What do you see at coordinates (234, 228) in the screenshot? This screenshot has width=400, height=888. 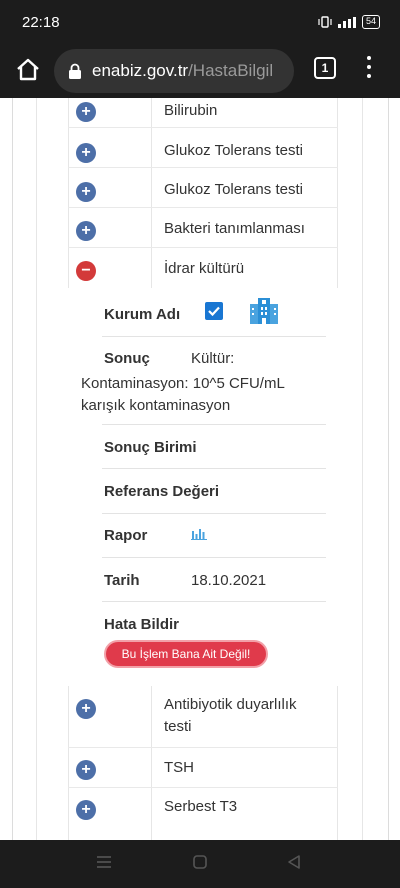 I see `test-name: Bakteri tanımlanması` at bounding box center [234, 228].